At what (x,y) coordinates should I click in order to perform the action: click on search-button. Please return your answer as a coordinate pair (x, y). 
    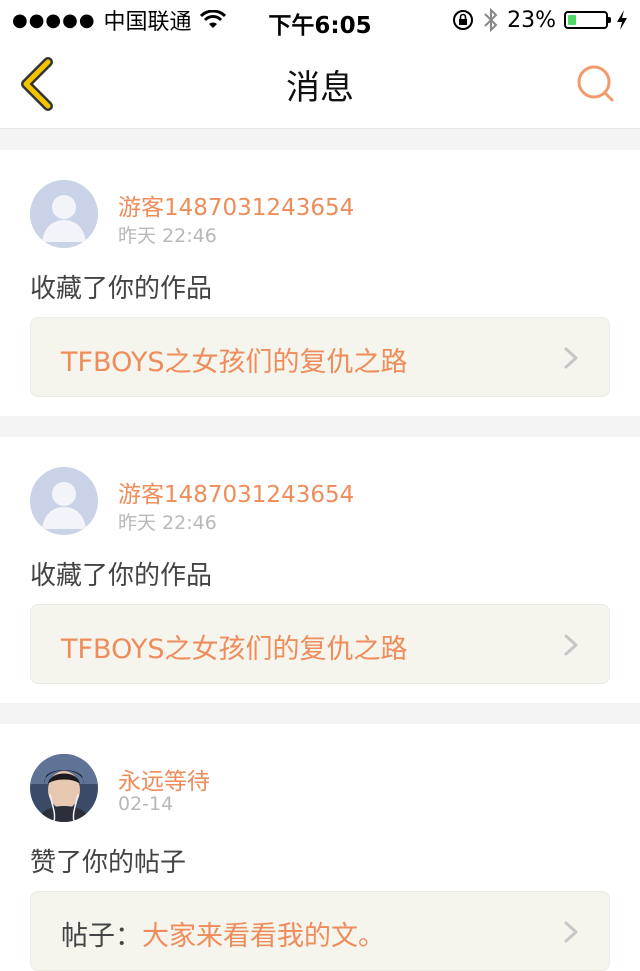
    Looking at the image, I should click on (596, 84).